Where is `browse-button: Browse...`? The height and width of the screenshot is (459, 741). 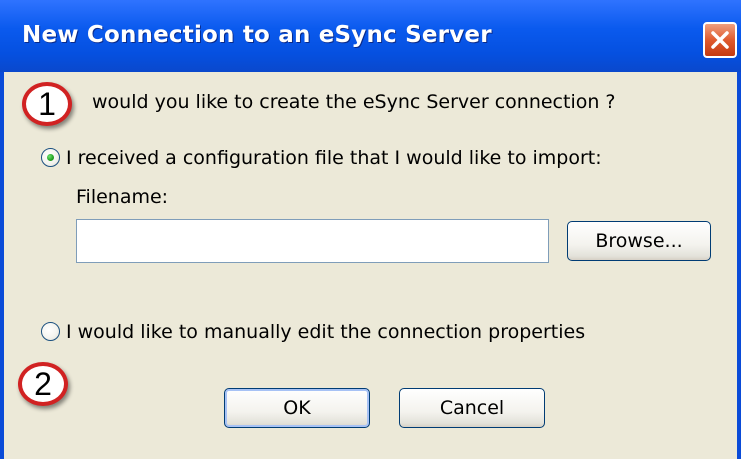
browse-button: Browse... is located at coordinates (639, 241).